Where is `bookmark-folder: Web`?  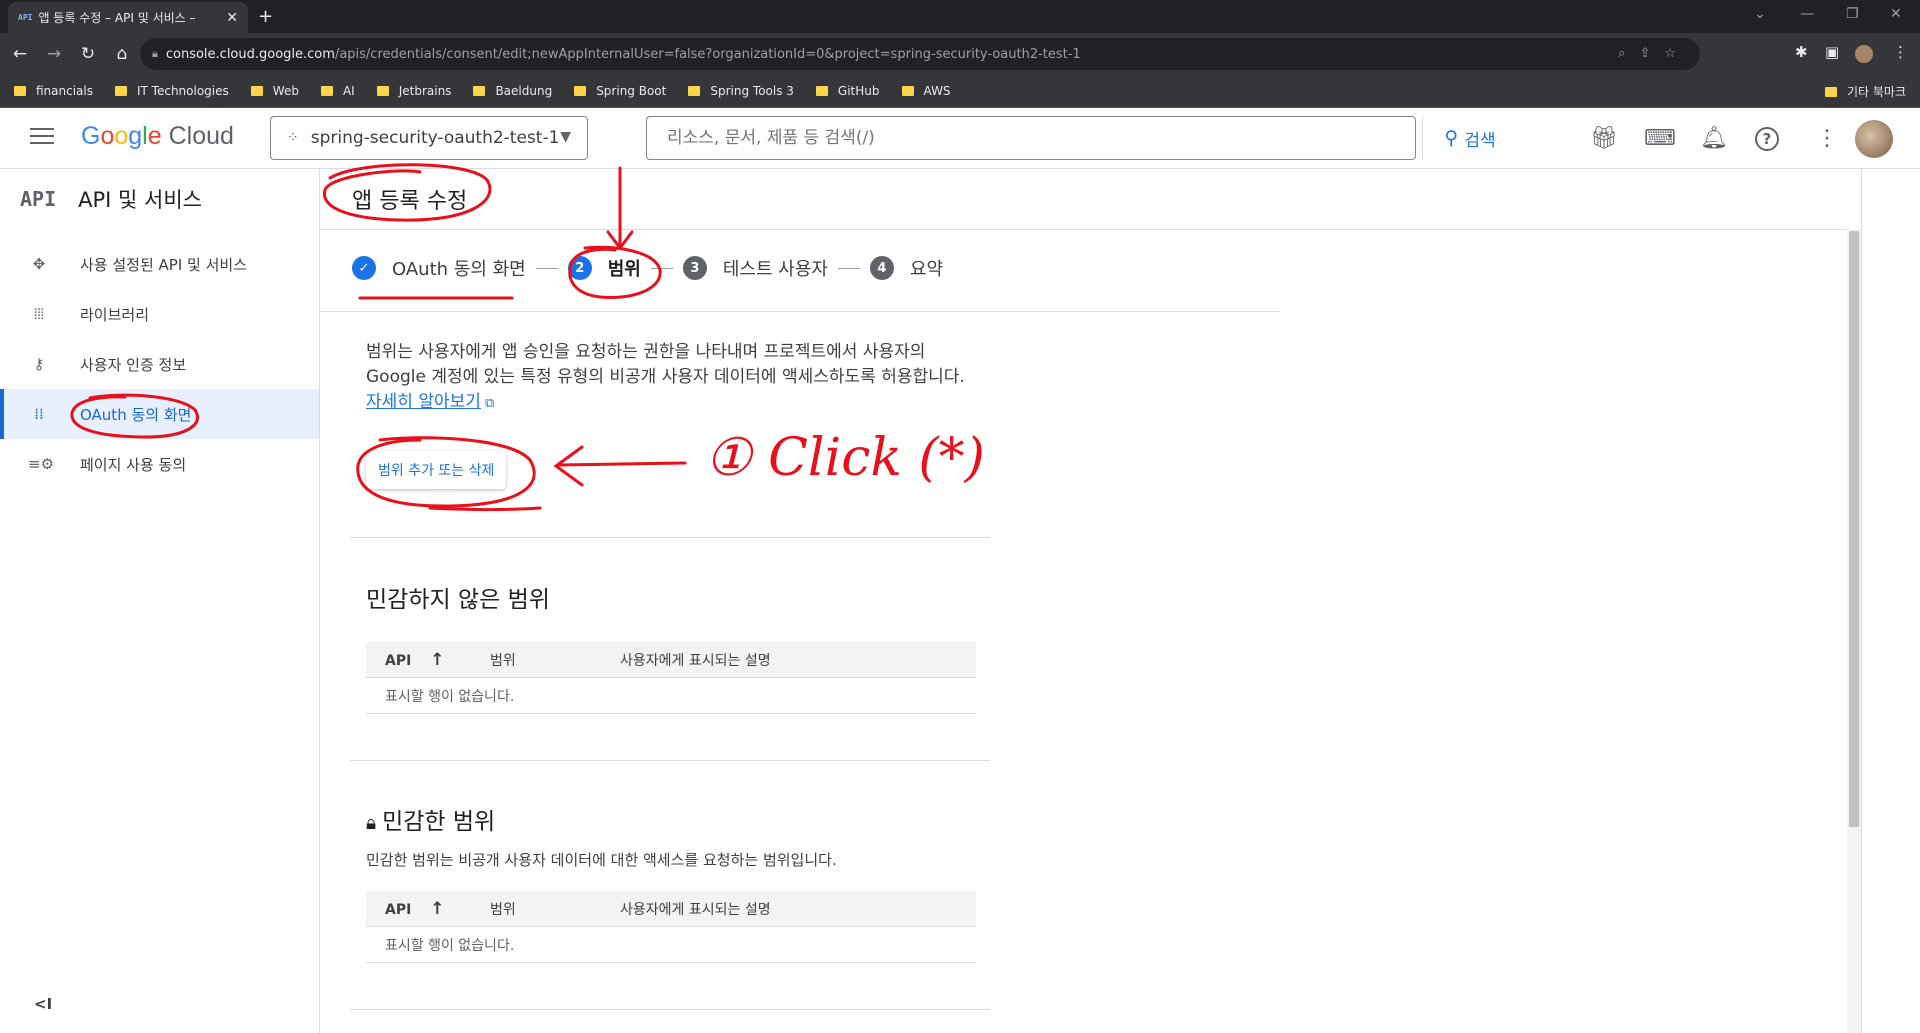
bookmark-folder: Web is located at coordinates (274, 91).